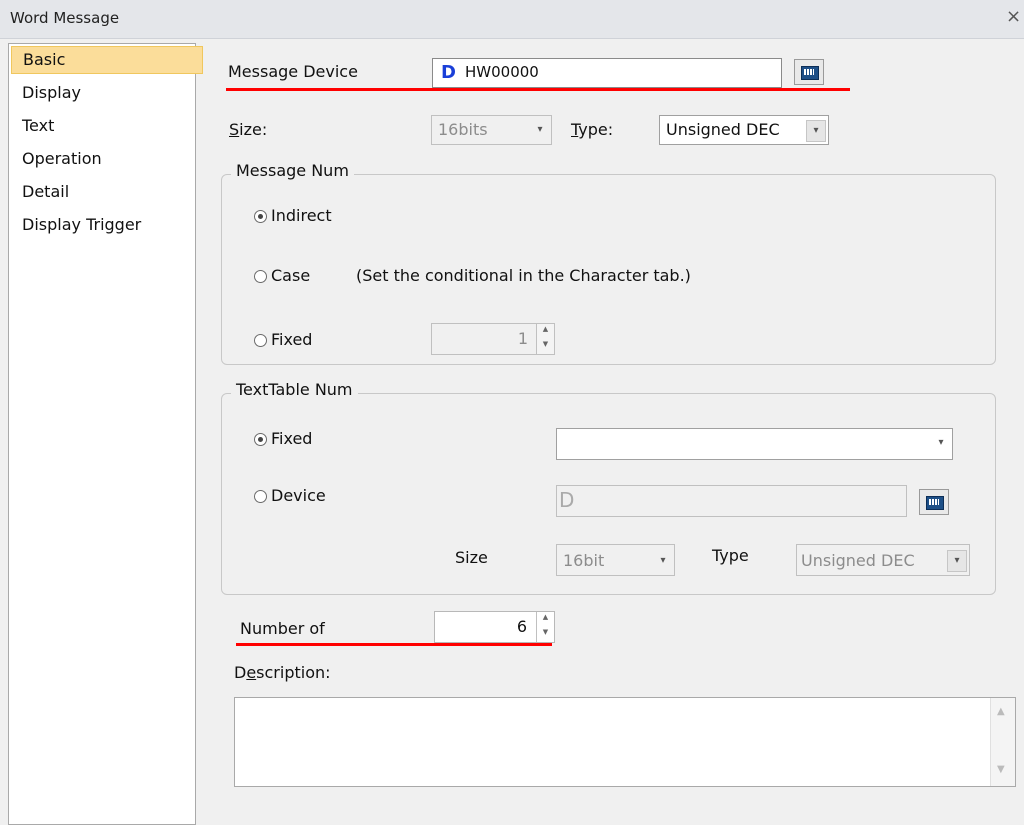 The image size is (1024, 825). I want to click on title-bar: Word Message ×, so click(512, 19).